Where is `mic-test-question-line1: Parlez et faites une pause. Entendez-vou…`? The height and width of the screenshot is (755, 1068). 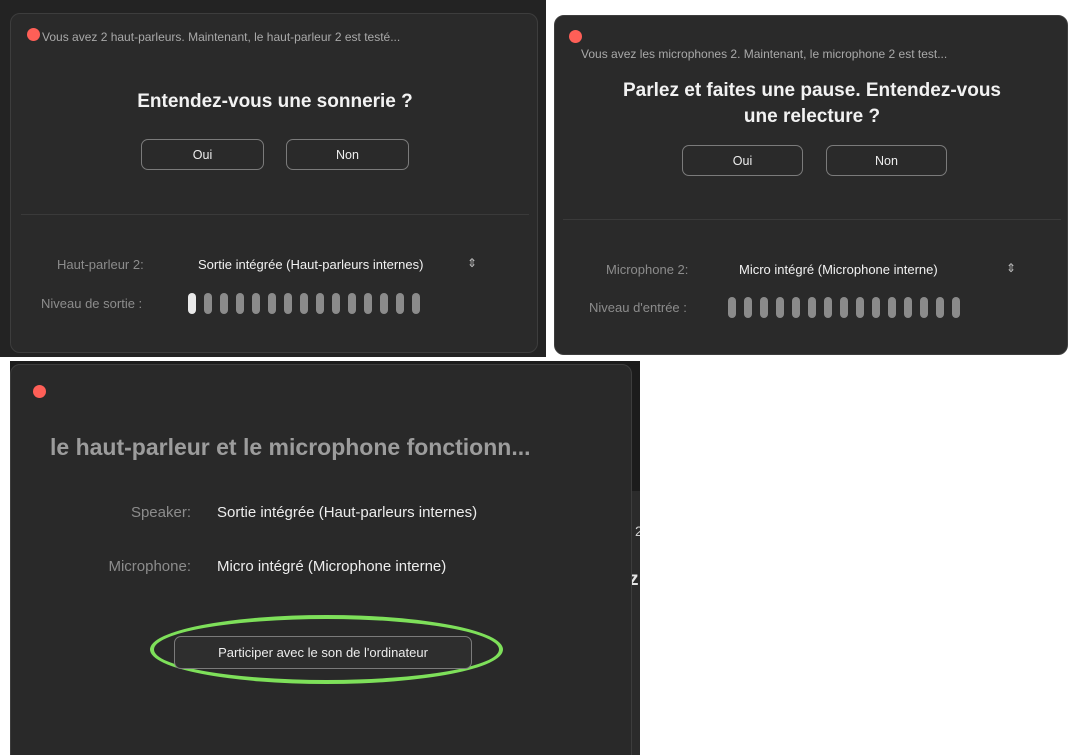
mic-test-question-line1: Parlez et faites une pause. Entendez-vou… is located at coordinates (812, 90).